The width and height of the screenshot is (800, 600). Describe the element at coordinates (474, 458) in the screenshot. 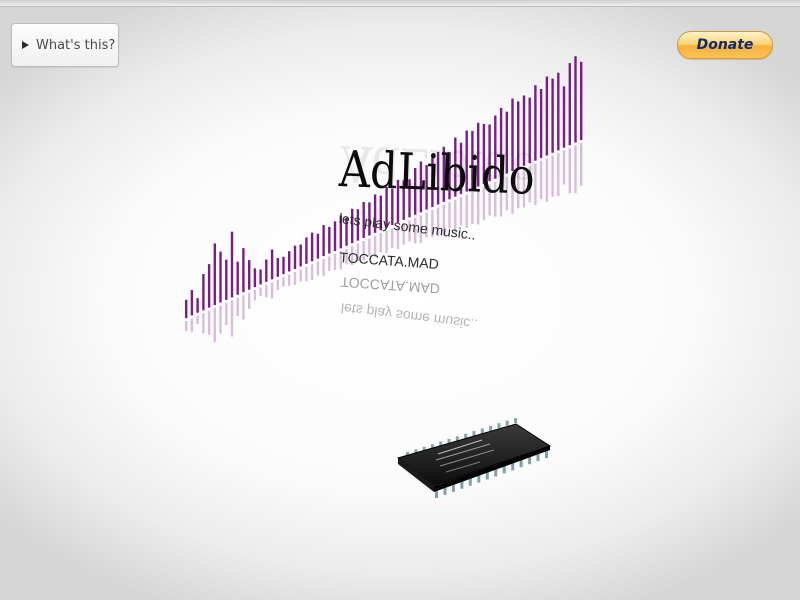

I see `ic-chip-icon` at that location.